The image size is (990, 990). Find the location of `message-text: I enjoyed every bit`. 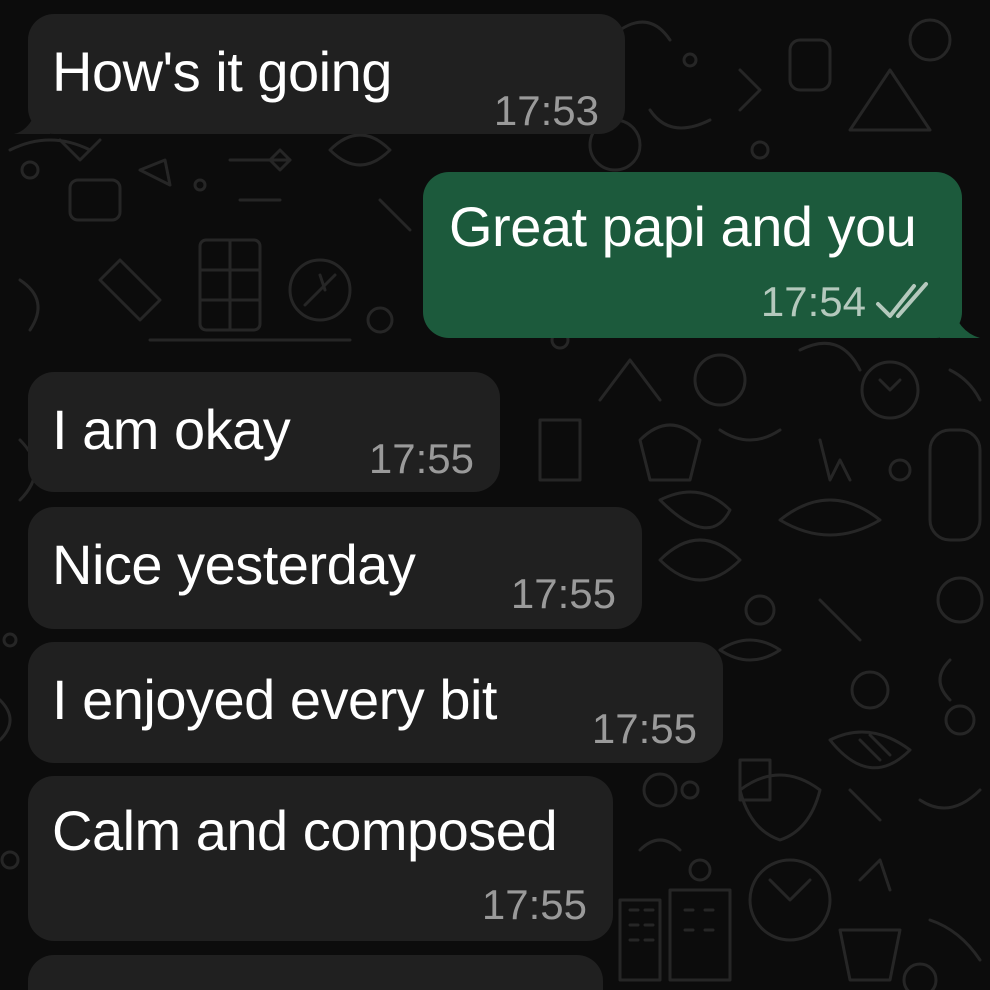

message-text: I enjoyed every bit is located at coordinates (274, 699).